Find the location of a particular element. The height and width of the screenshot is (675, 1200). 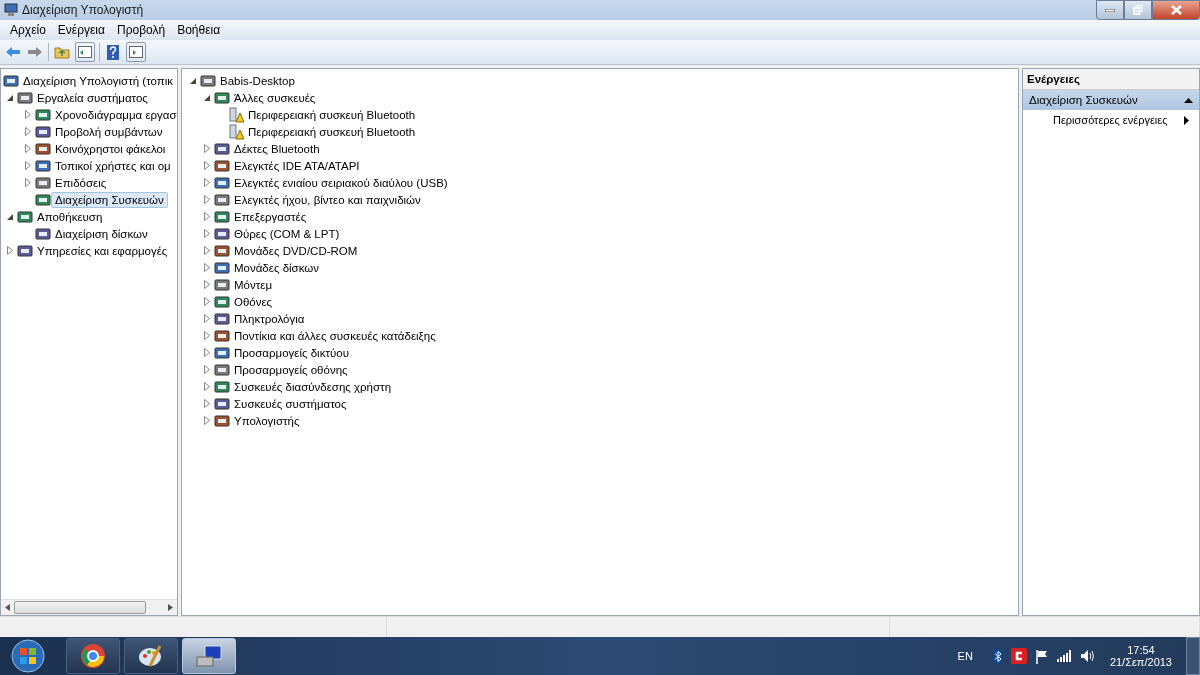

bluetooth-icon is located at coordinates (997, 656).